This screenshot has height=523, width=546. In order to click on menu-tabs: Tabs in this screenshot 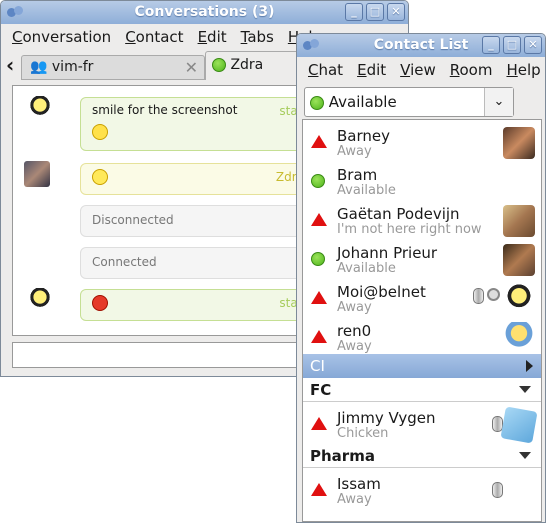, I will do `click(257, 37)`.